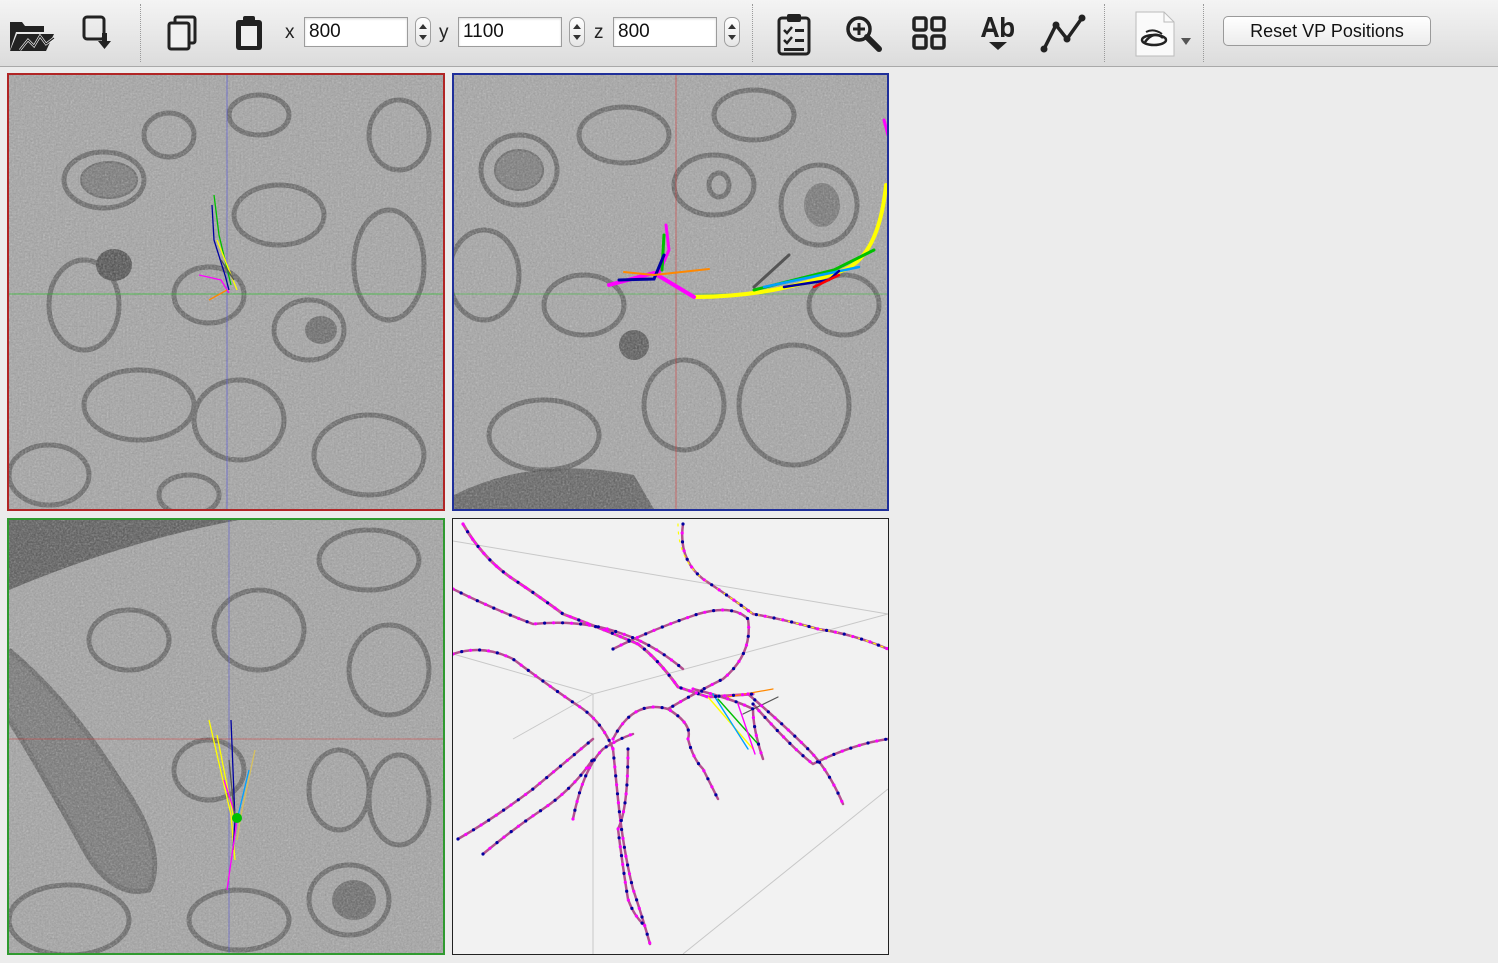  I want to click on viewport-xy, so click(226, 292).